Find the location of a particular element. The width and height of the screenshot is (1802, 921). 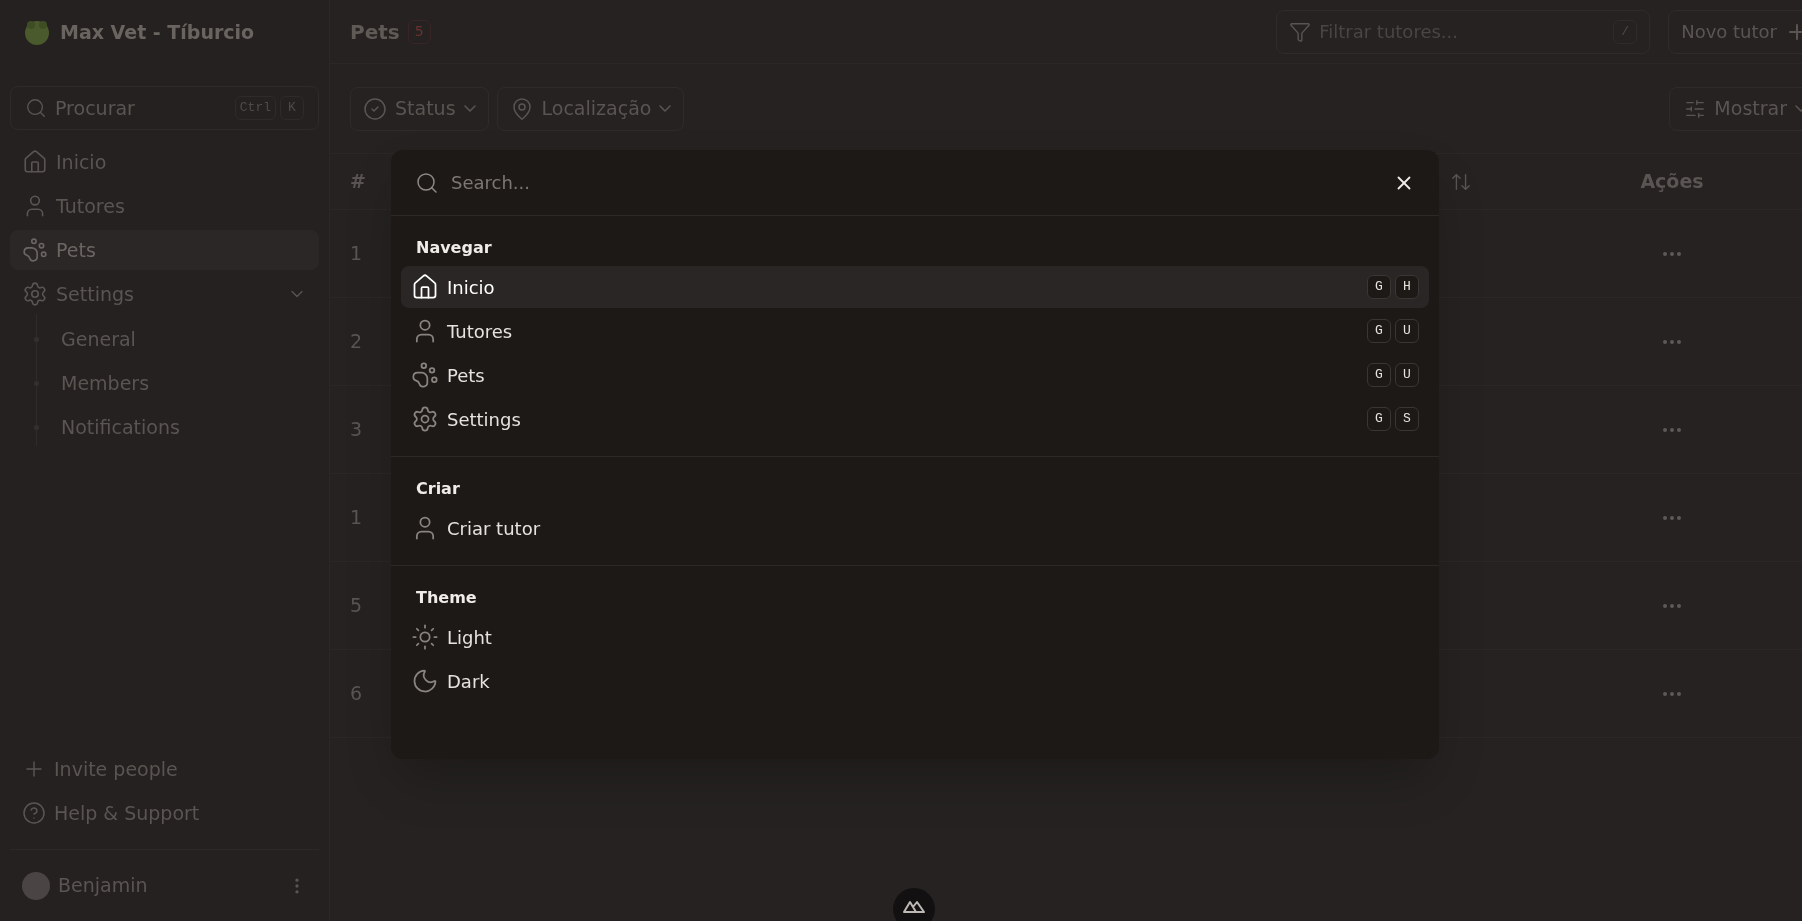

column-header: # is located at coordinates (358, 182).